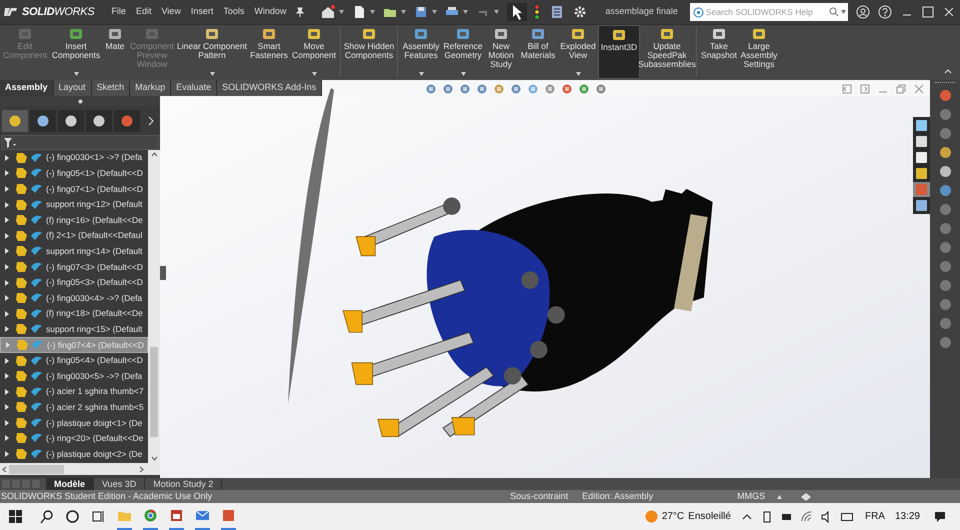 The width and height of the screenshot is (960, 530). Describe the element at coordinates (759, 52) in the screenshot. I see `ribbon-button: Large Assembly Settings` at that location.